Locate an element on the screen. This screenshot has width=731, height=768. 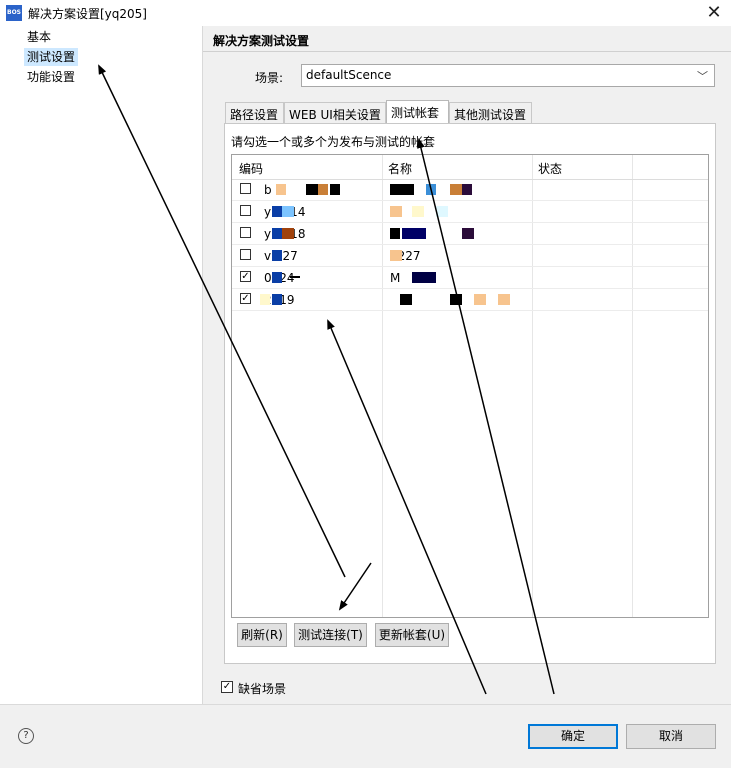
table-row: v 227 0227 is located at coordinates (470, 256).